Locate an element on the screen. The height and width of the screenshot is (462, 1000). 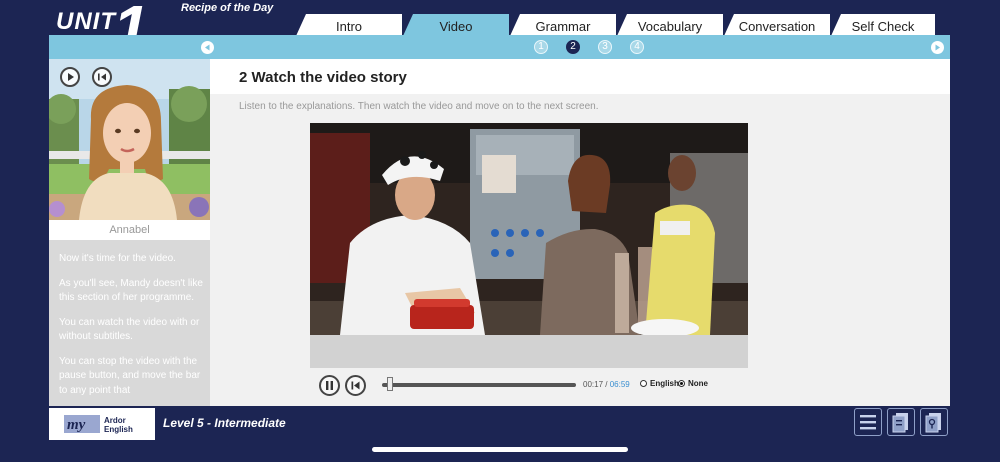
ardor-english-logo: my Ardor English is located at coordinates (102, 424).